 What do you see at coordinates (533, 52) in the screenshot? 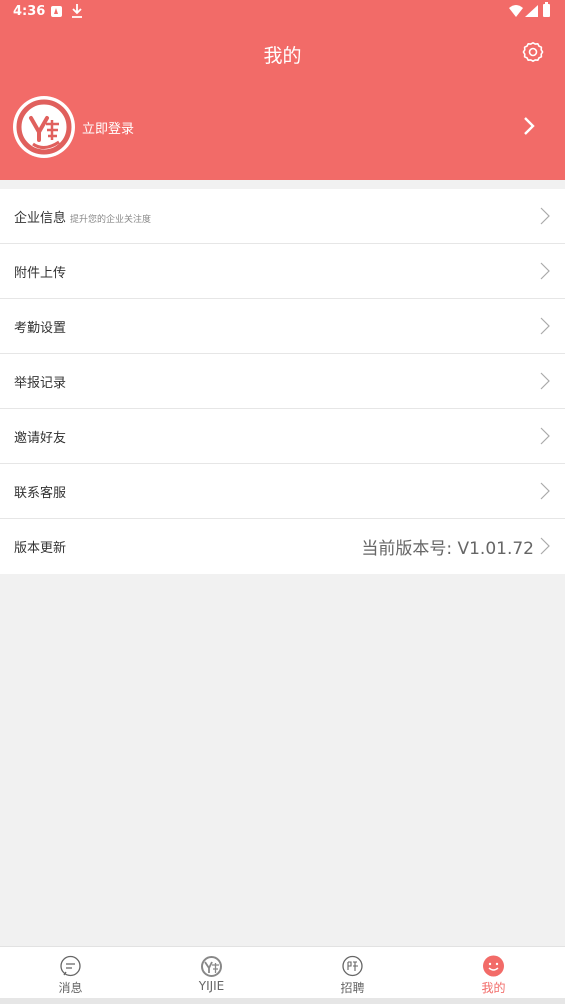
I see `gear-icon` at bounding box center [533, 52].